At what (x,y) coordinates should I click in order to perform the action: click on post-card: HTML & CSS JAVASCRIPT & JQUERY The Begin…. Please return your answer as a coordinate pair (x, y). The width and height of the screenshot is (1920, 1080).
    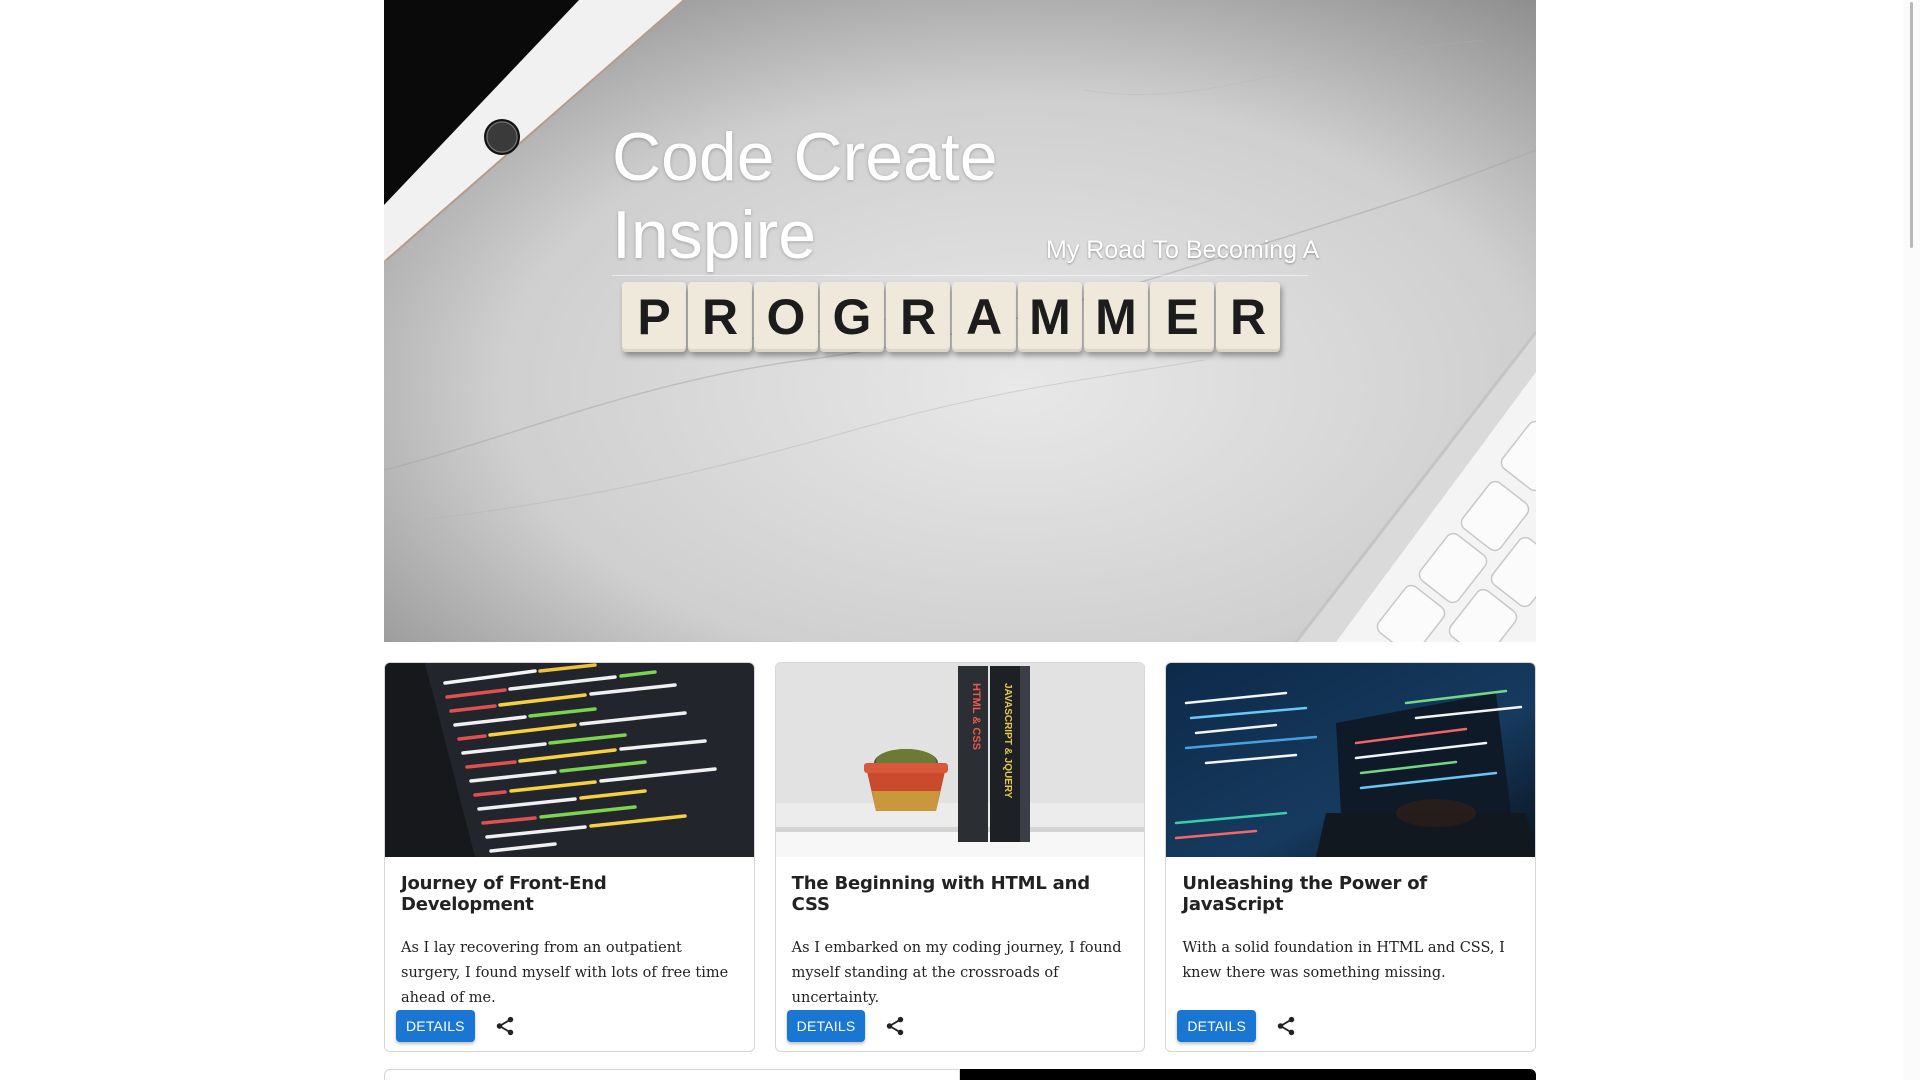
    Looking at the image, I should click on (960, 857).